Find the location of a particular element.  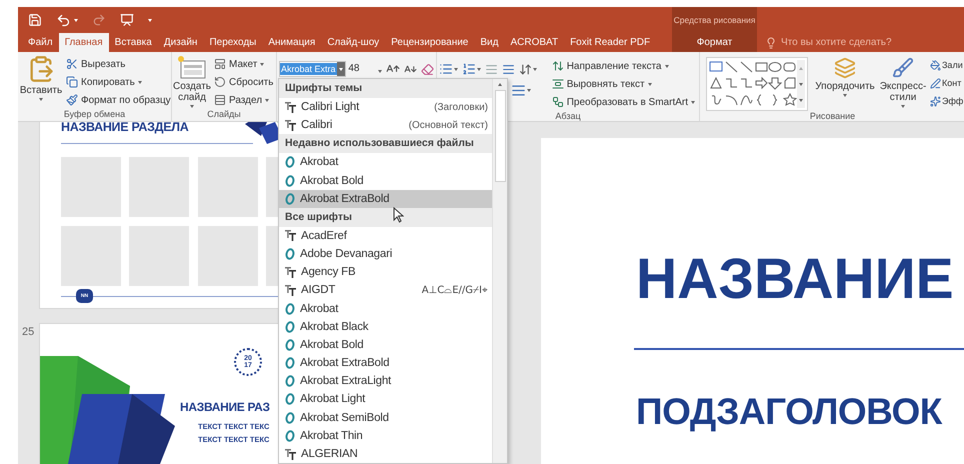

ribbon-tab: Переходы is located at coordinates (232, 42).